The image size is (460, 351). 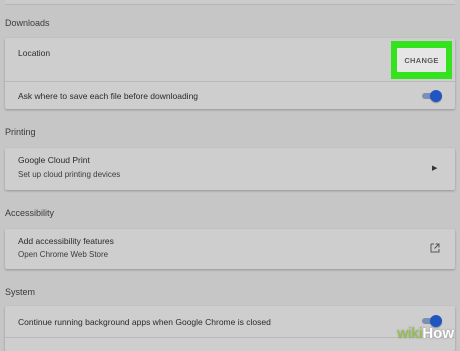 What do you see at coordinates (435, 168) in the screenshot?
I see `chevron-right-icon: ▶` at bounding box center [435, 168].